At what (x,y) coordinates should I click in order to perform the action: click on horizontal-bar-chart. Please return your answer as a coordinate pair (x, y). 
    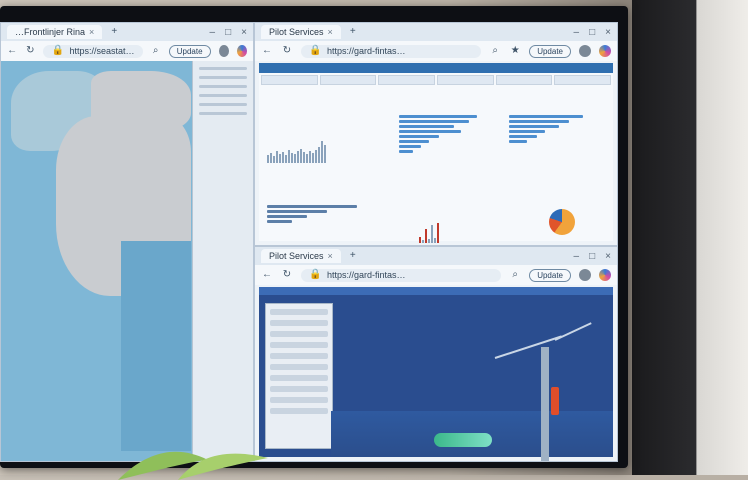
    Looking at the image, I should click on (327, 214).